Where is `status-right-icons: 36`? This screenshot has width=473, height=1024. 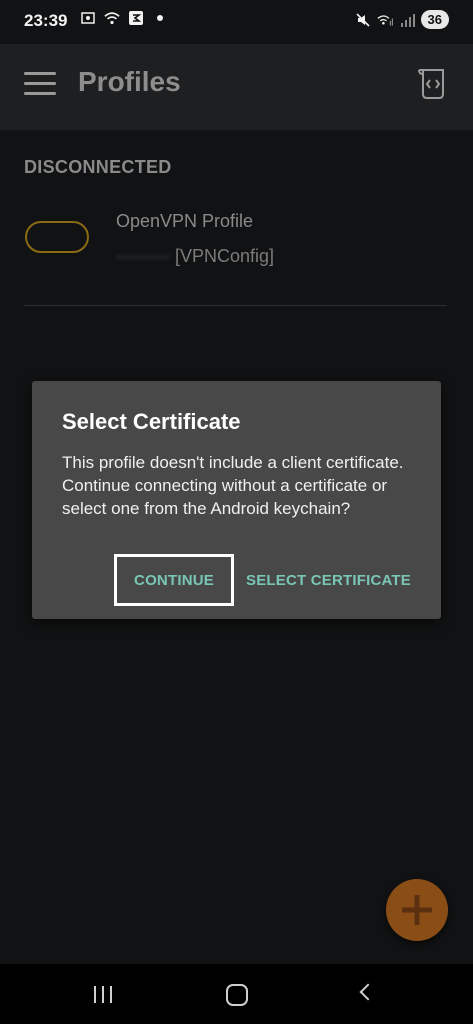
status-right-icons: 36 is located at coordinates (402, 19).